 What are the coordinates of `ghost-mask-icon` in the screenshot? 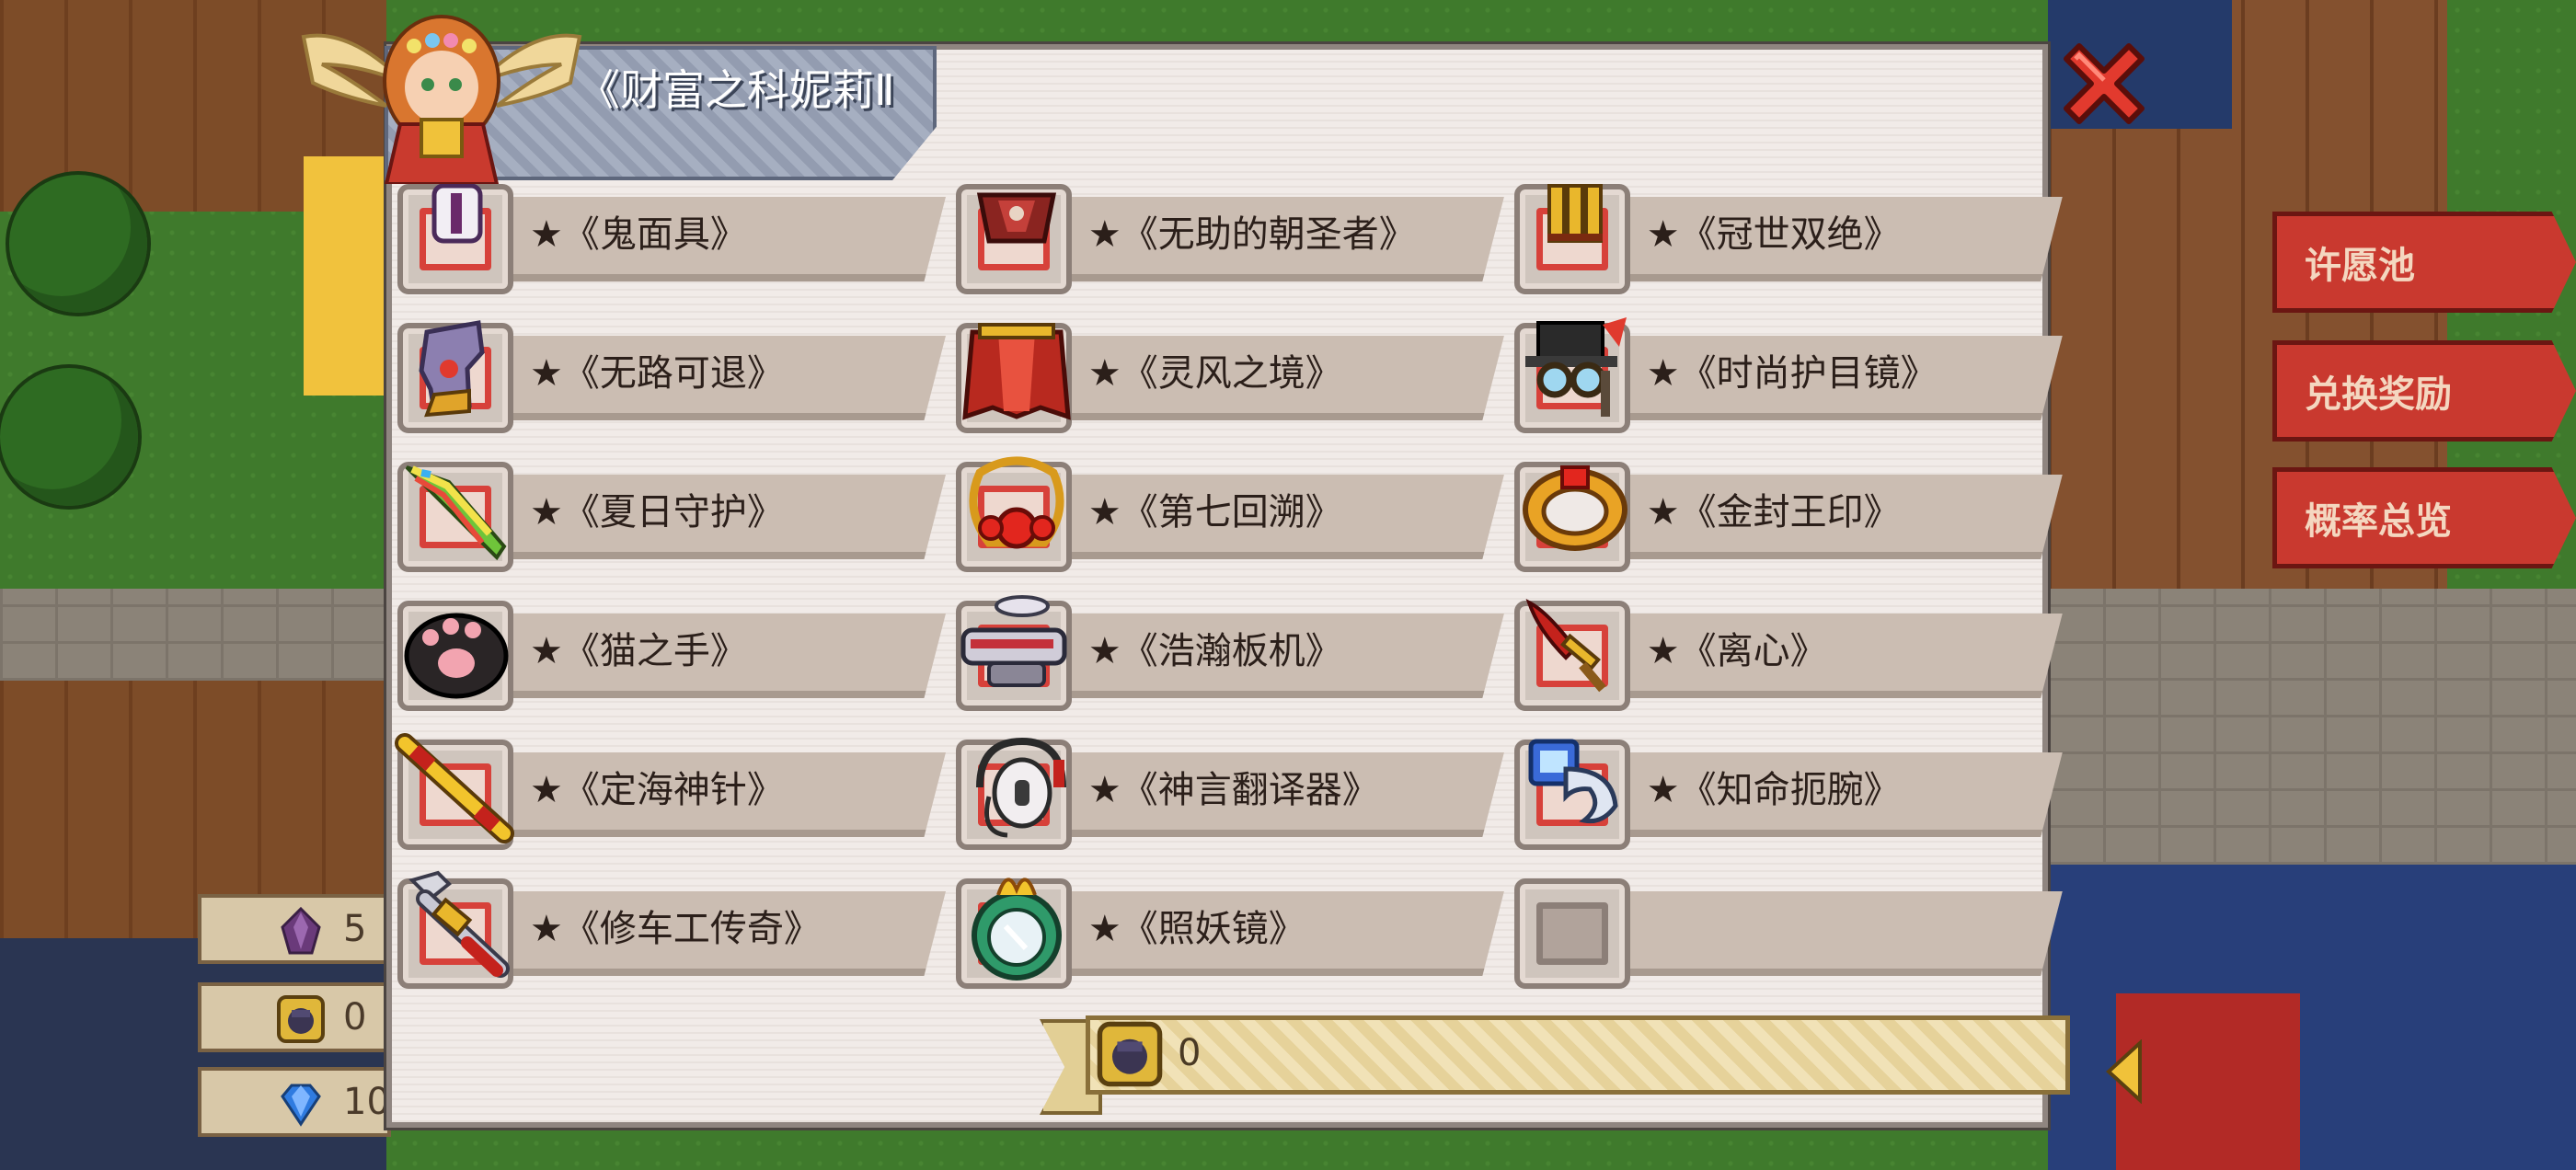 It's located at (457, 213).